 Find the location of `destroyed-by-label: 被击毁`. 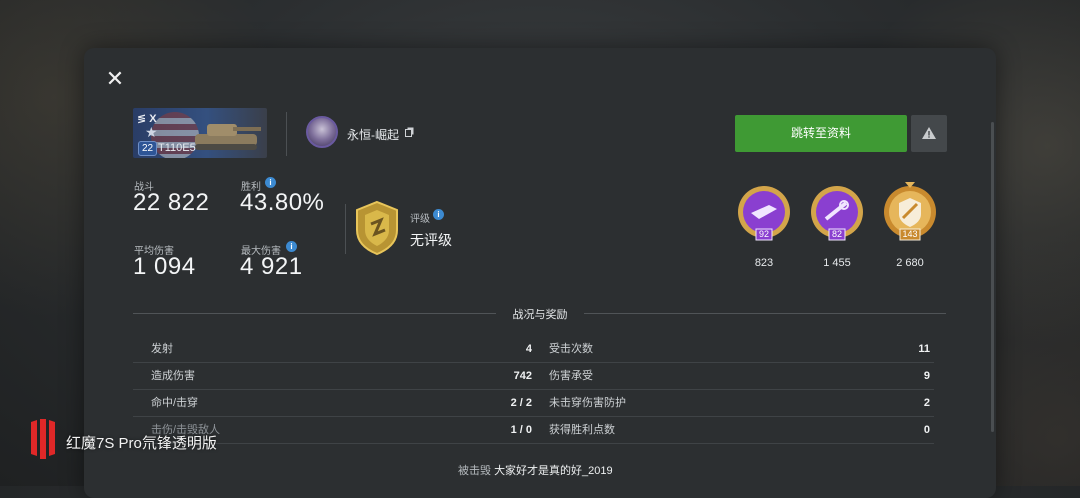

destroyed-by-label: 被击毁 is located at coordinates (474, 471).